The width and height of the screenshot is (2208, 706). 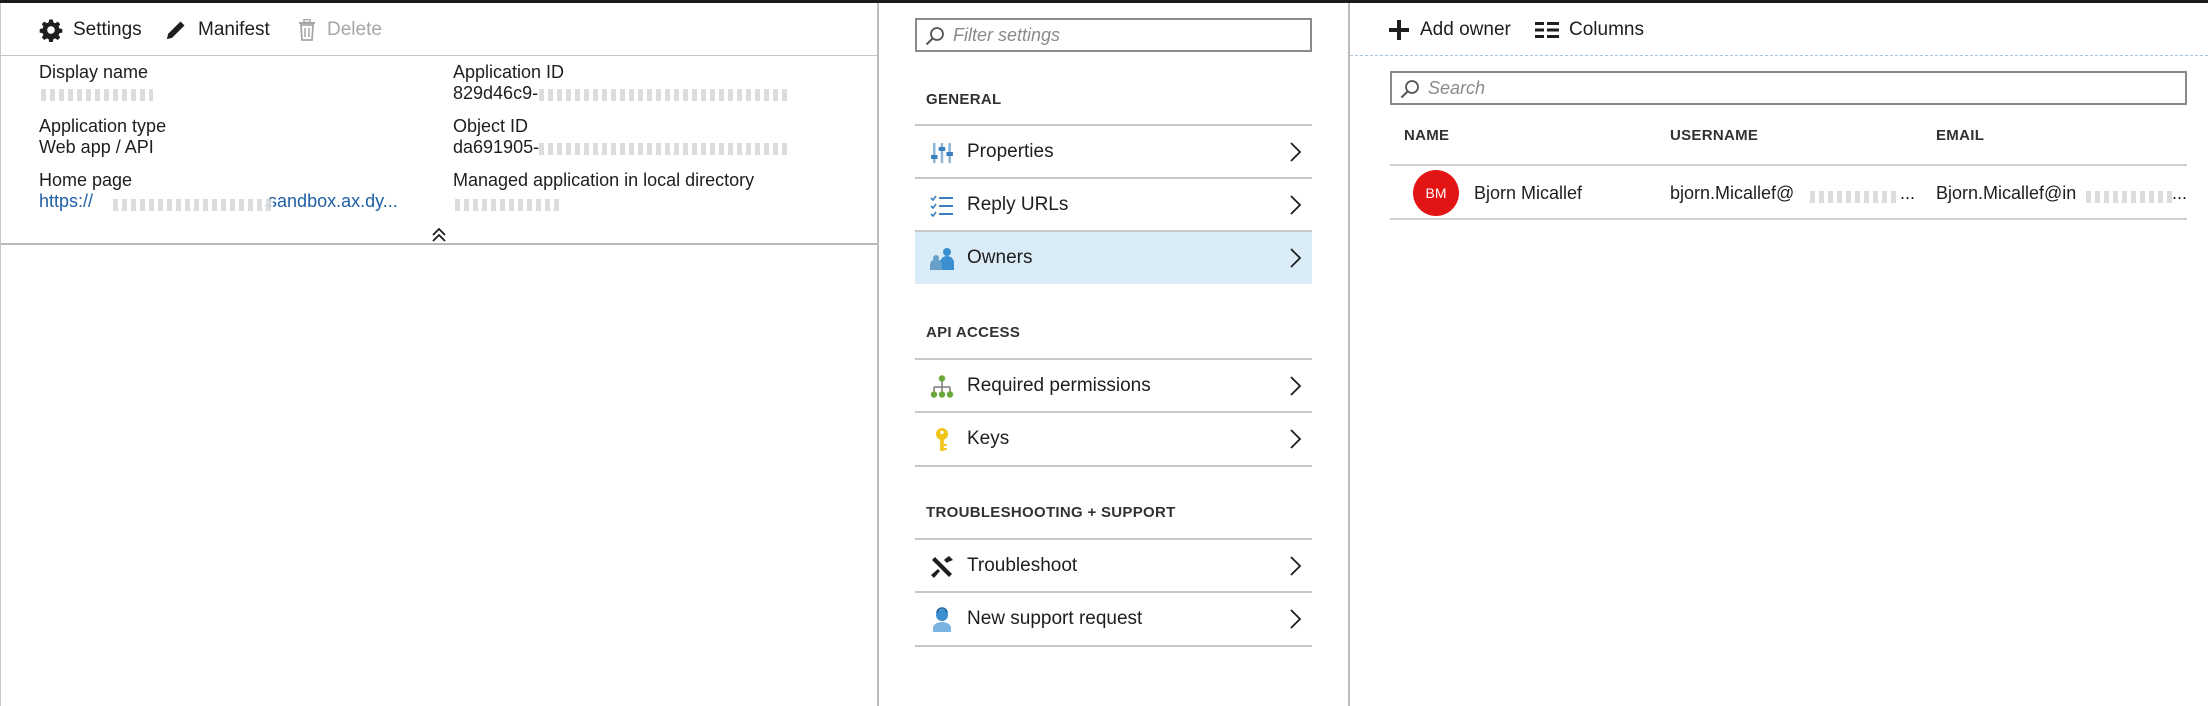 I want to click on gear-icon, so click(x=51, y=30).